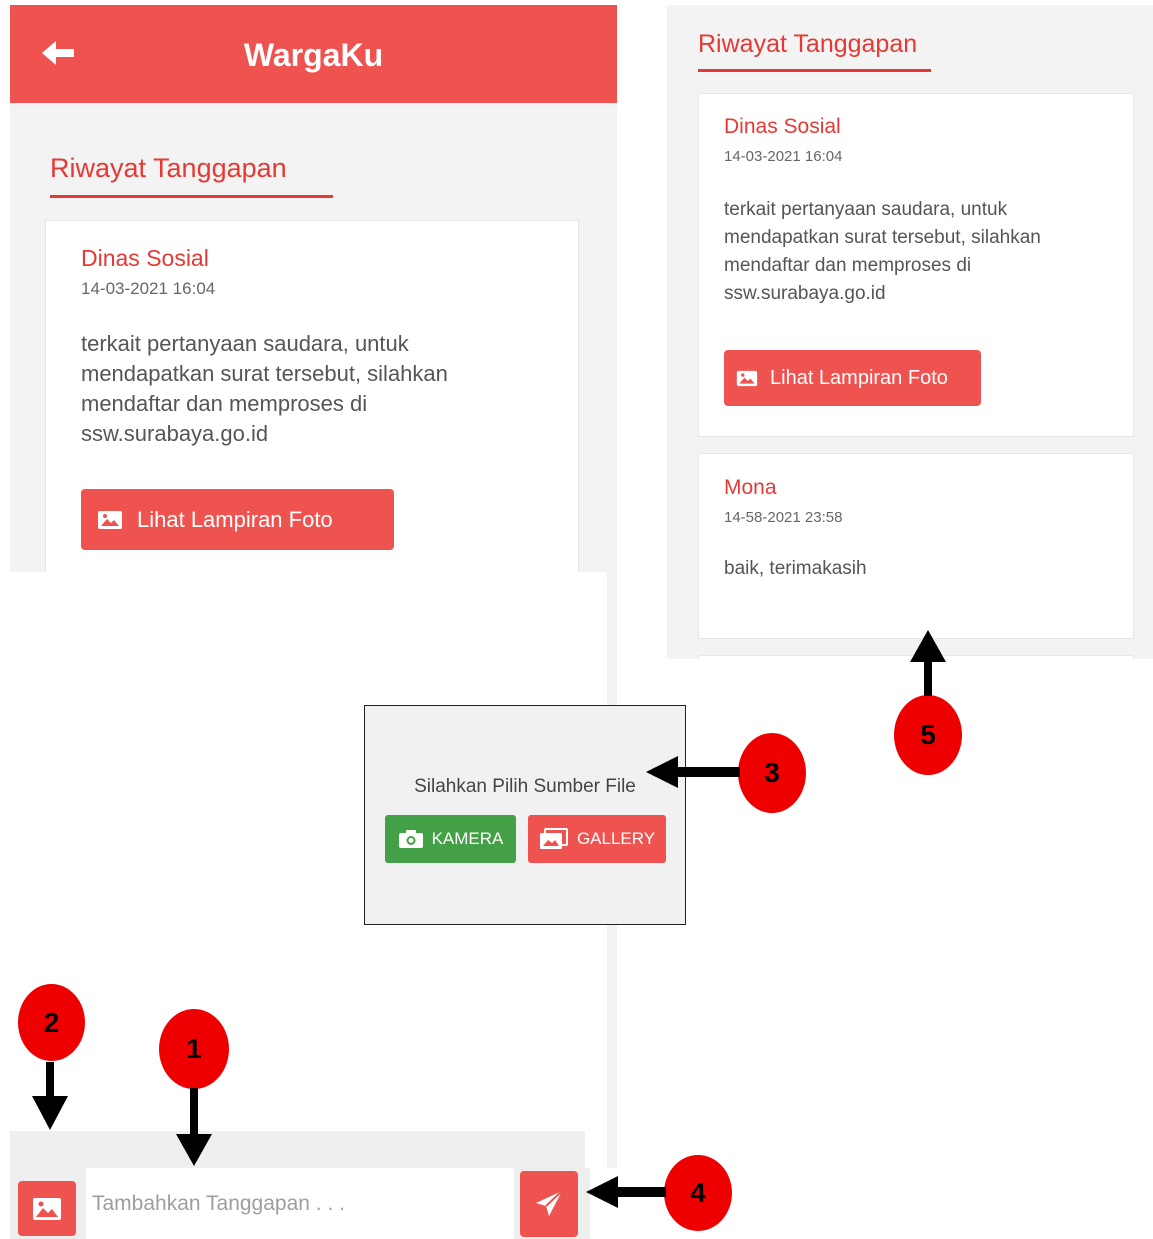 This screenshot has width=1153, height=1239. Describe the element at coordinates (750, 487) in the screenshot. I see `response-sender: Mona` at that location.